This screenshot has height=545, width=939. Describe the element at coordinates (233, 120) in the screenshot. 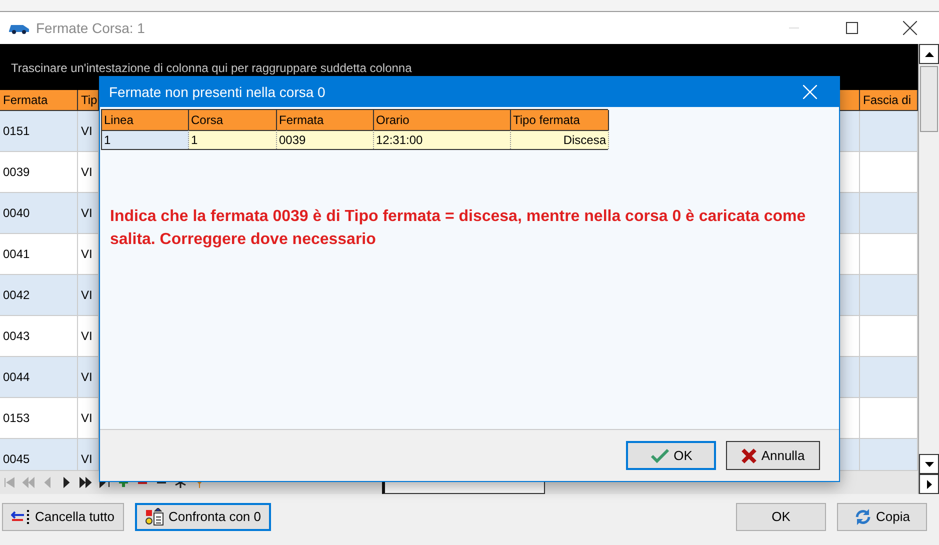

I see `column-header: Corsa` at that location.